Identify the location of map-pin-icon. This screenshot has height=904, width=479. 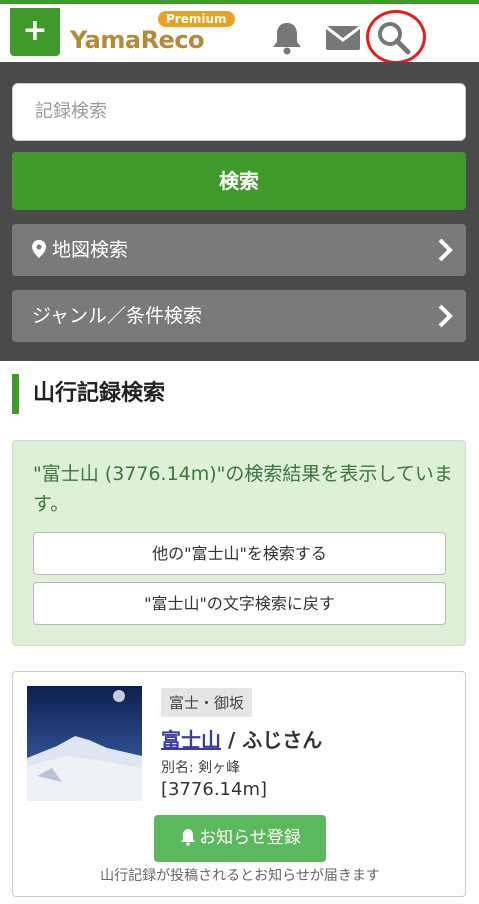
(39, 249).